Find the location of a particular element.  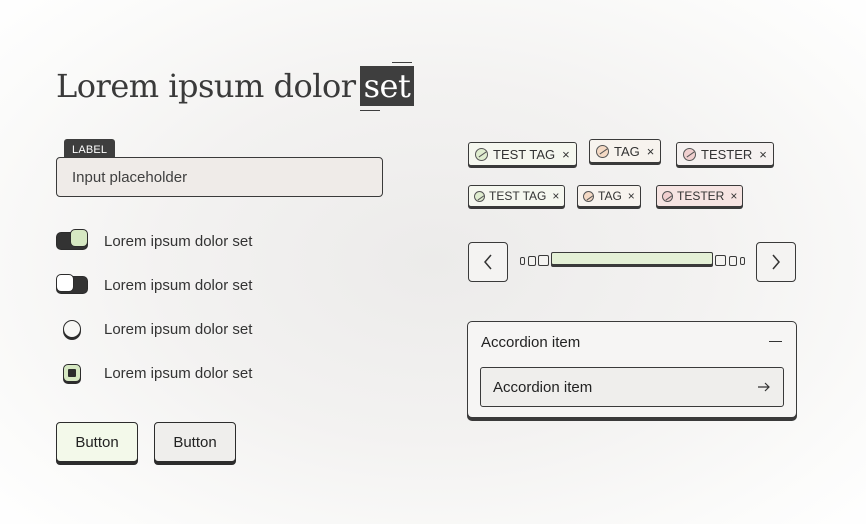

tag-tester: TESTER × is located at coordinates (725, 154).